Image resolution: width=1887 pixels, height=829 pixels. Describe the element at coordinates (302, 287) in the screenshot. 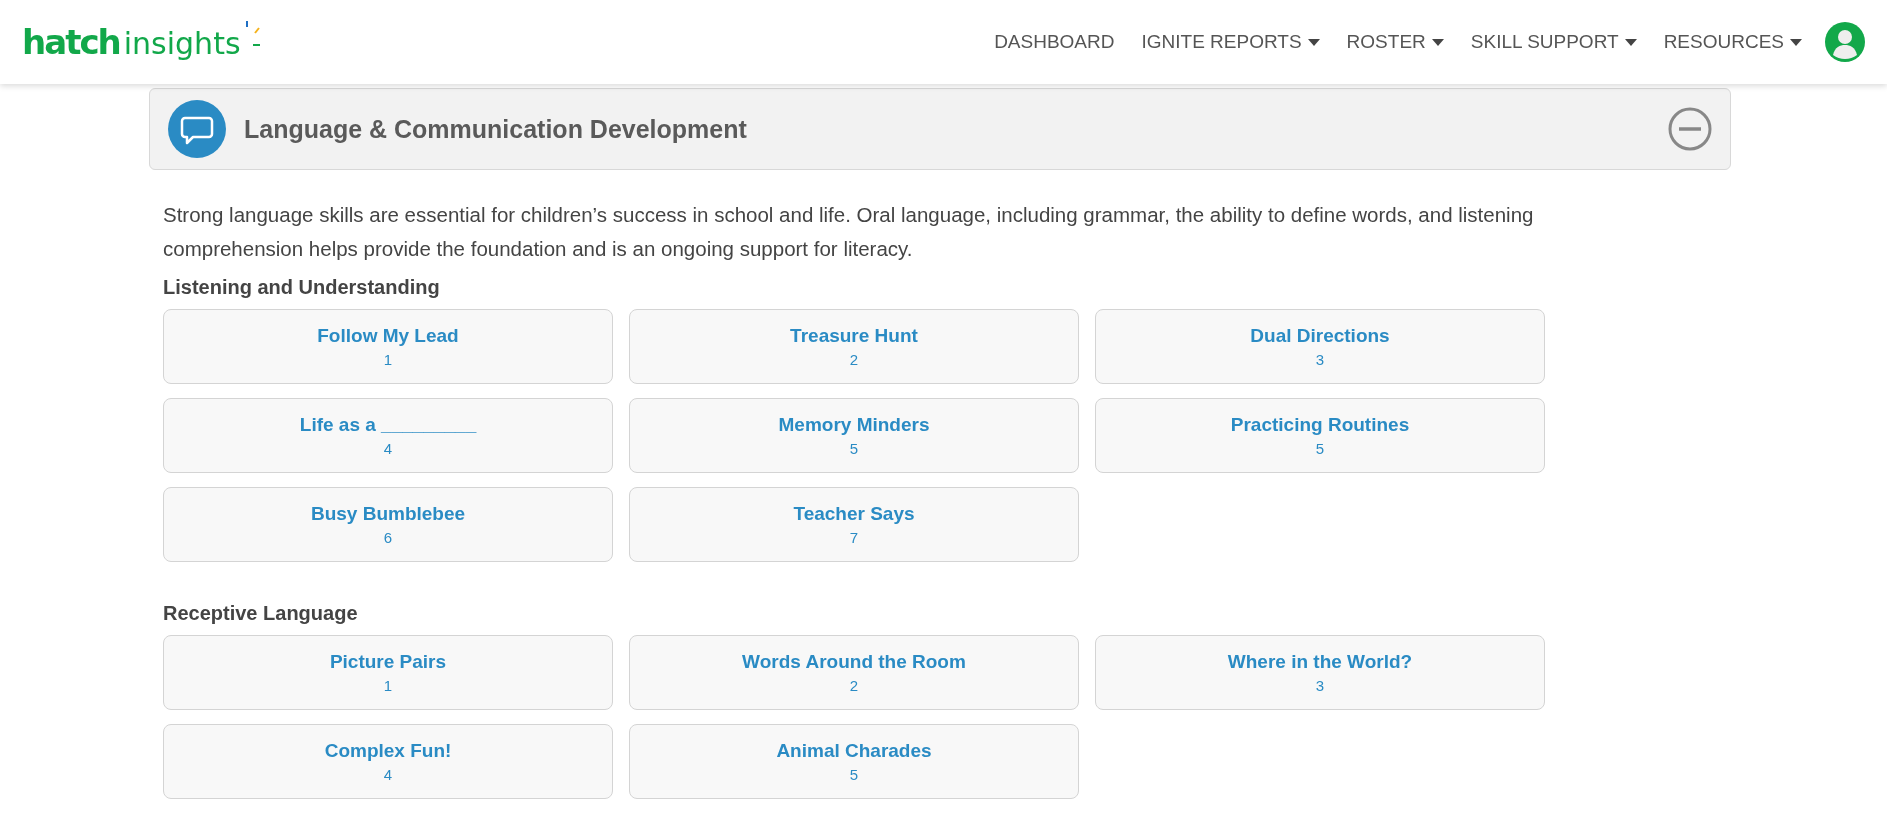

I see `subsection-heading: Listening and Understanding` at that location.